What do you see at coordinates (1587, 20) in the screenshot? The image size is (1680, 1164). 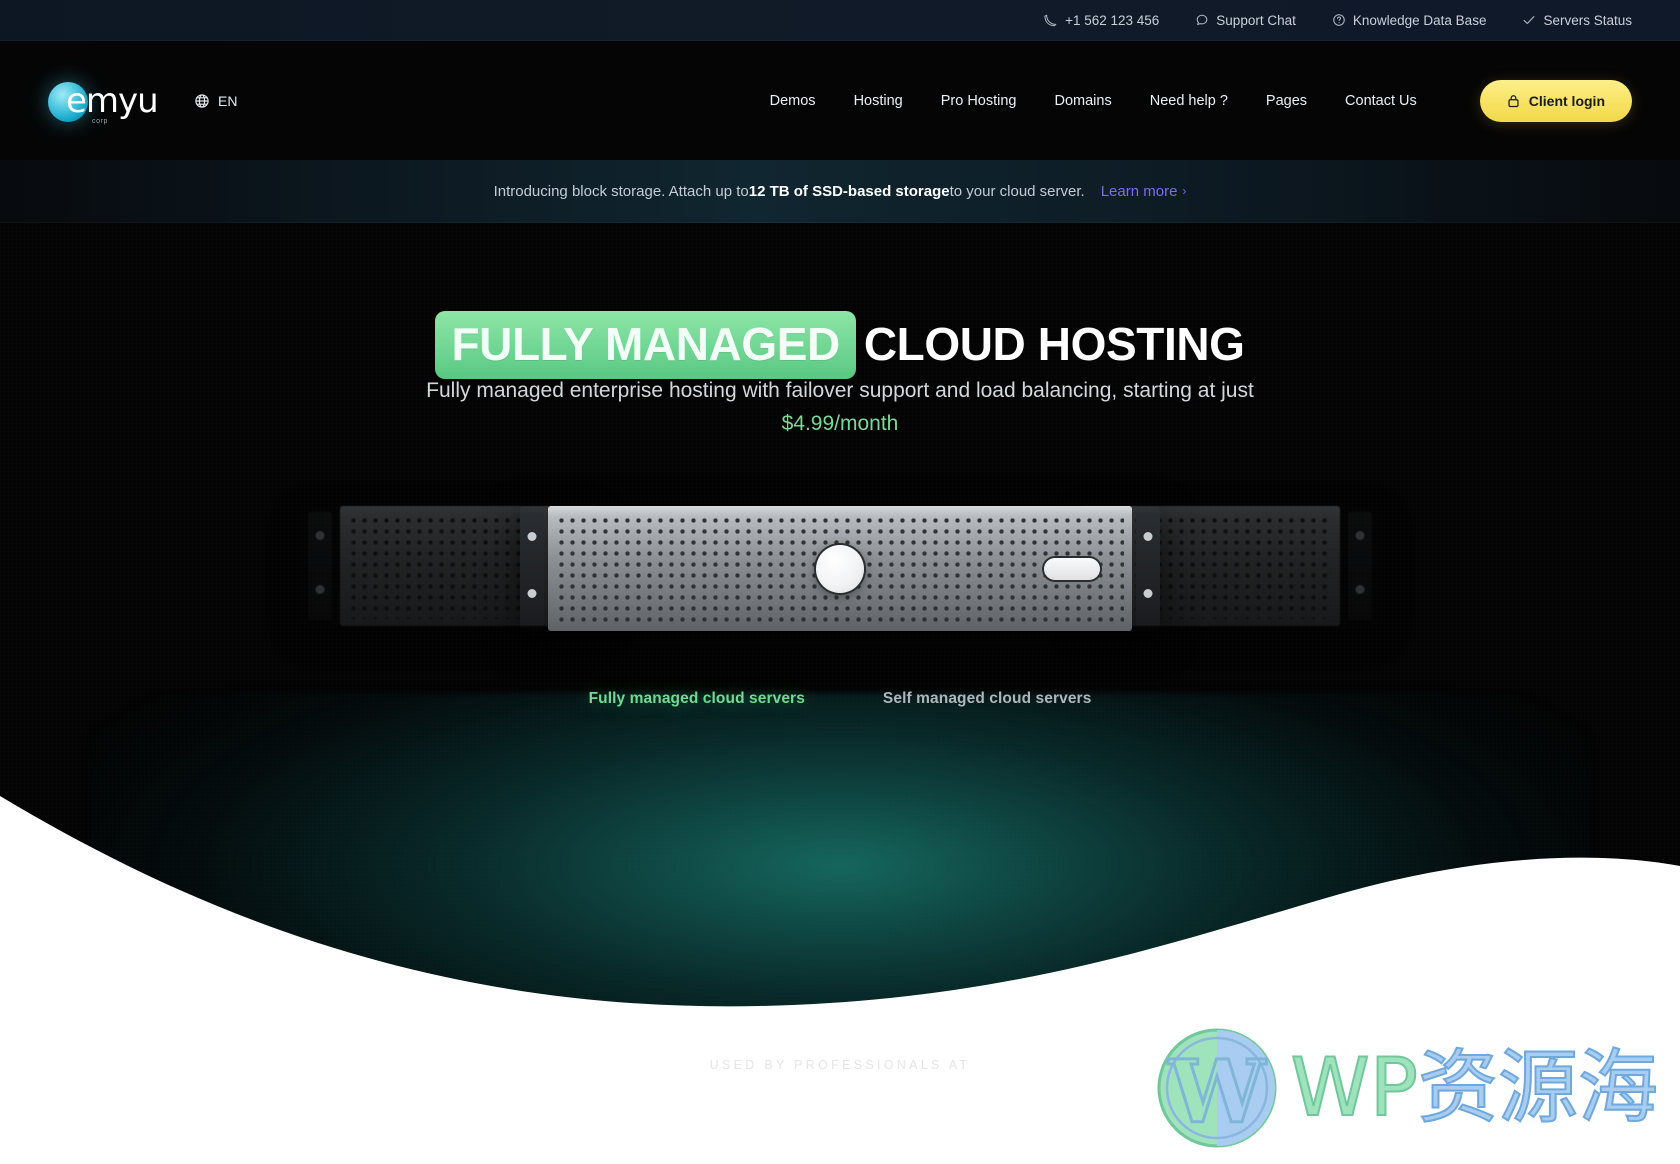 I see `topbar-servers-status-label: Servers Status` at bounding box center [1587, 20].